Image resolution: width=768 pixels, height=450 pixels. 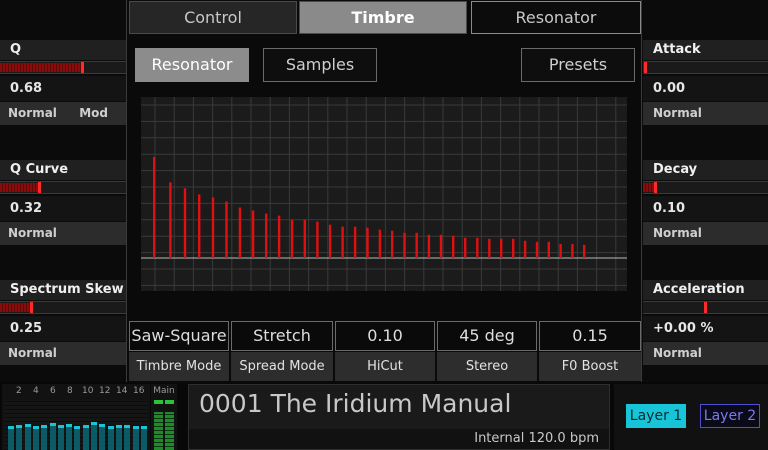 I want to click on param-attack-value: 0.00, so click(x=705, y=88).